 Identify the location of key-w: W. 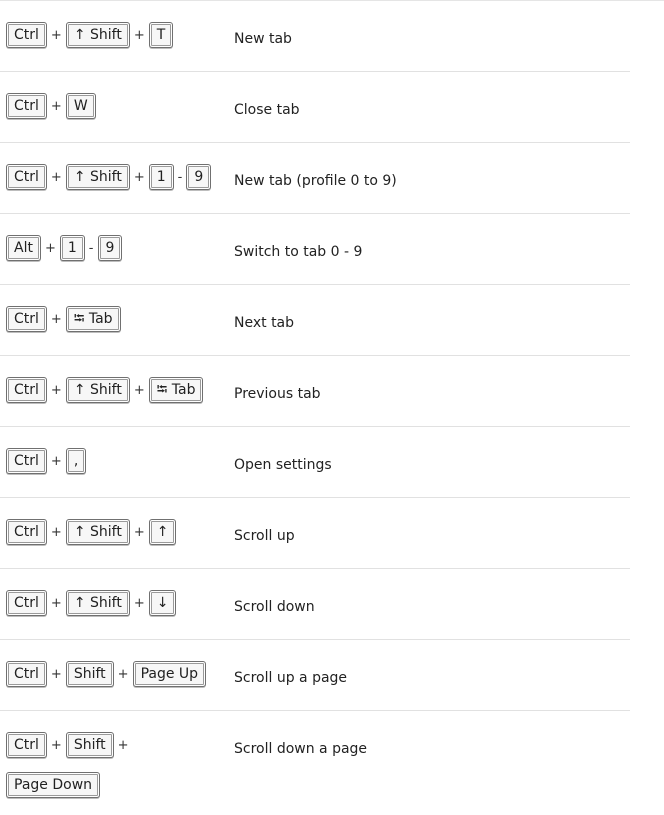
(80, 106).